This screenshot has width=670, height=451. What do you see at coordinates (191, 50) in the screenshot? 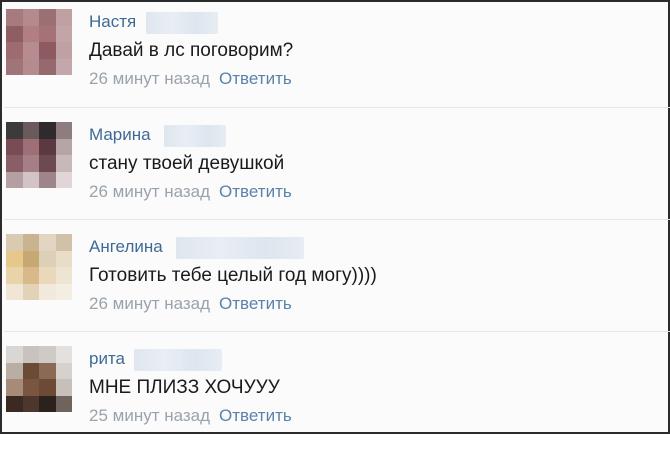
I see `comment-text: Давай в лс поговорим?` at bounding box center [191, 50].